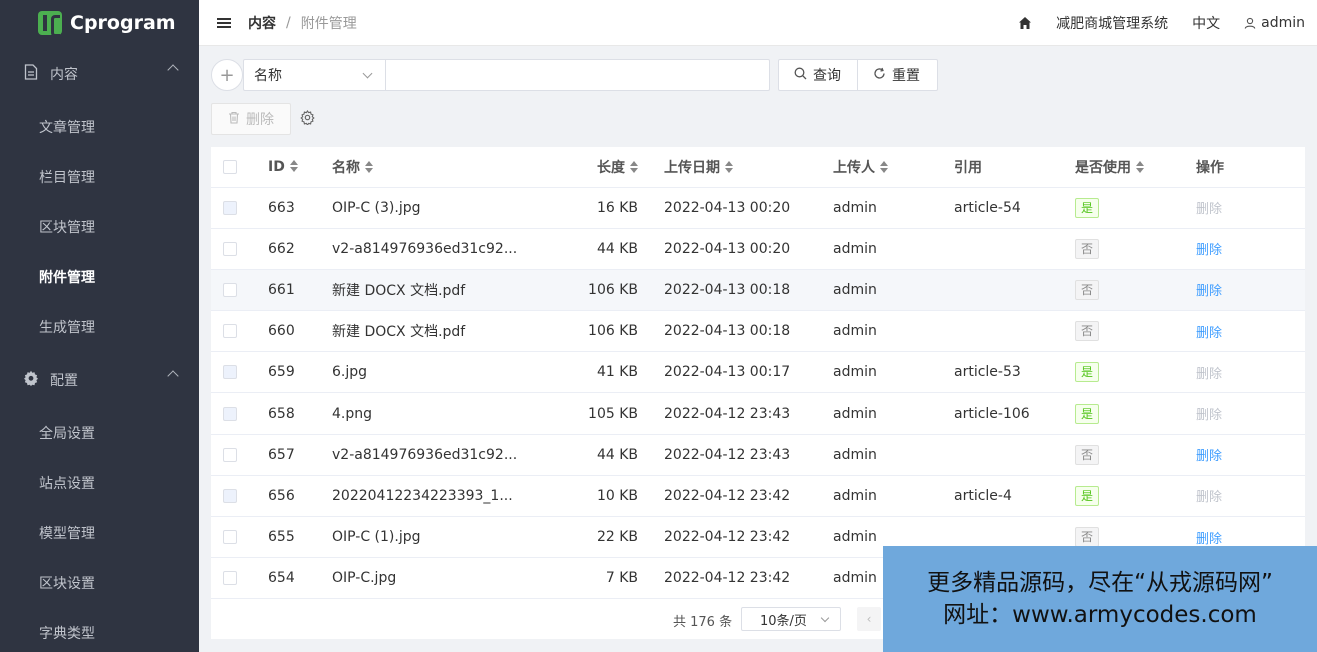 This screenshot has height=652, width=1317. Describe the element at coordinates (224, 22) in the screenshot. I see `menu-toggle-icon` at that location.